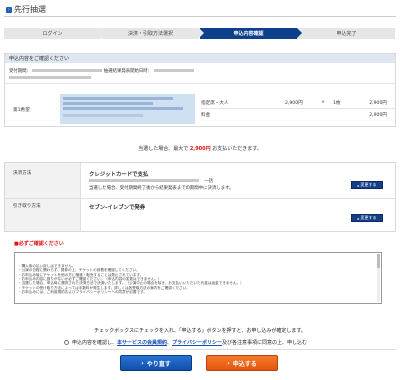 Image resolution: width=400 pixels, height=380 pixels. What do you see at coordinates (118, 98) in the screenshot?
I see `event-name-redacted` at bounding box center [118, 98].